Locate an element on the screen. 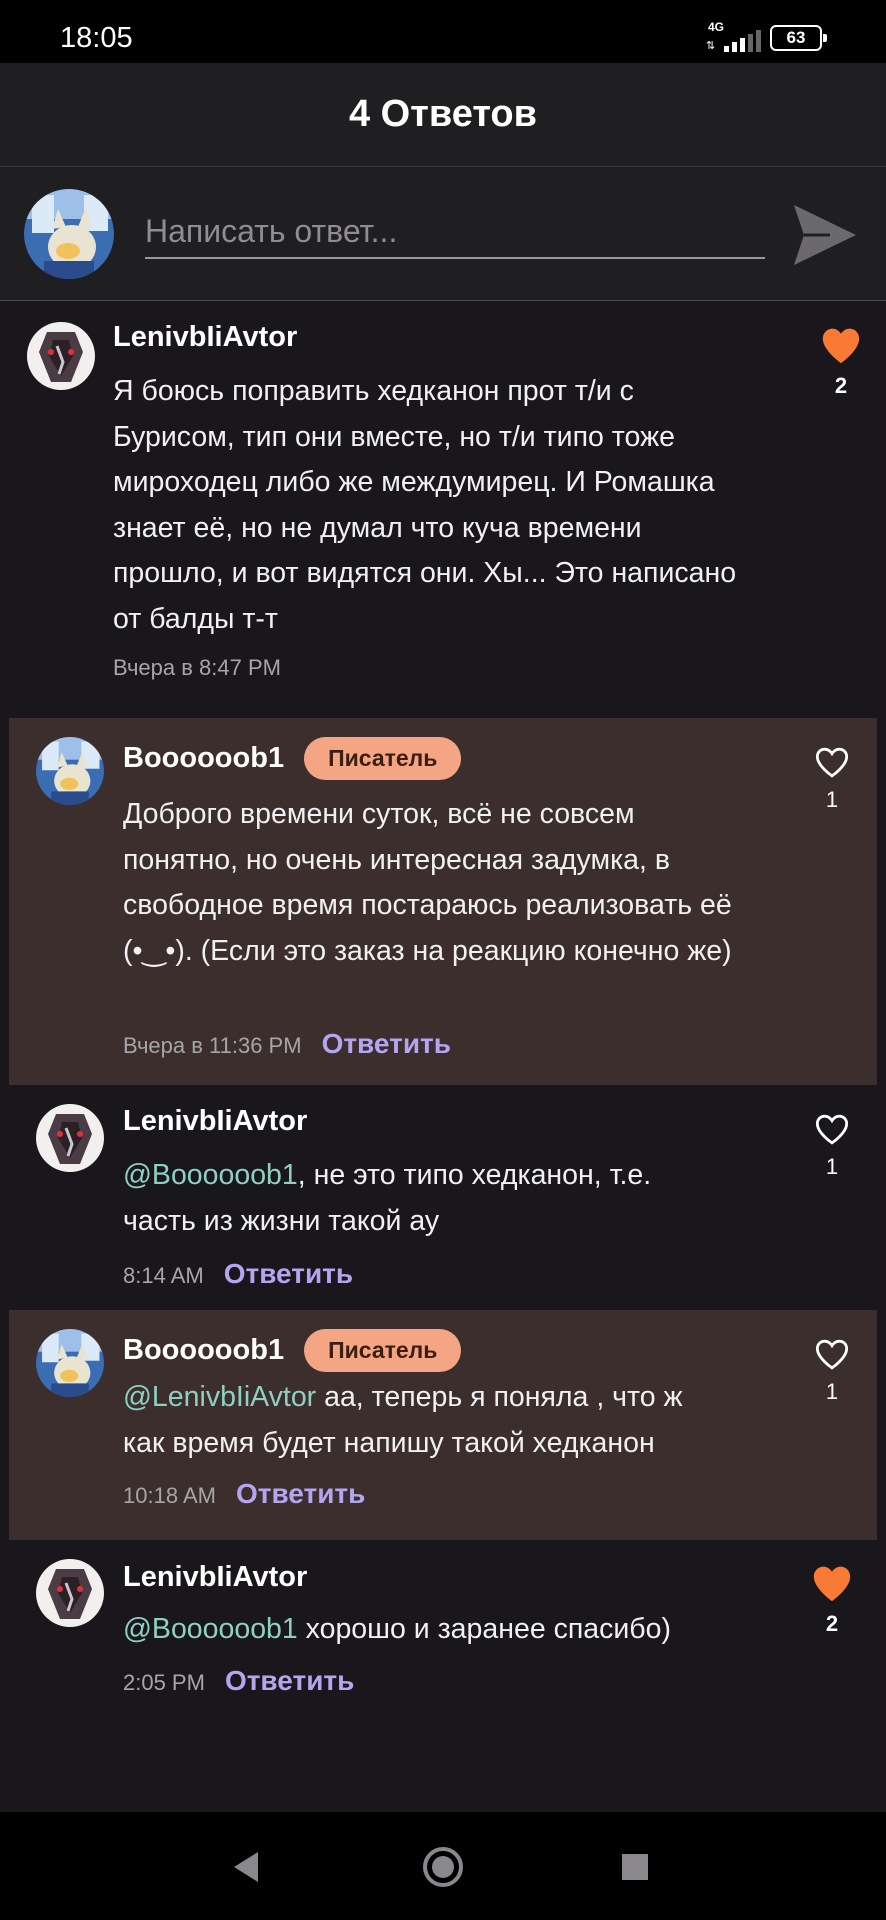  reply-composer is located at coordinates (443, 234).